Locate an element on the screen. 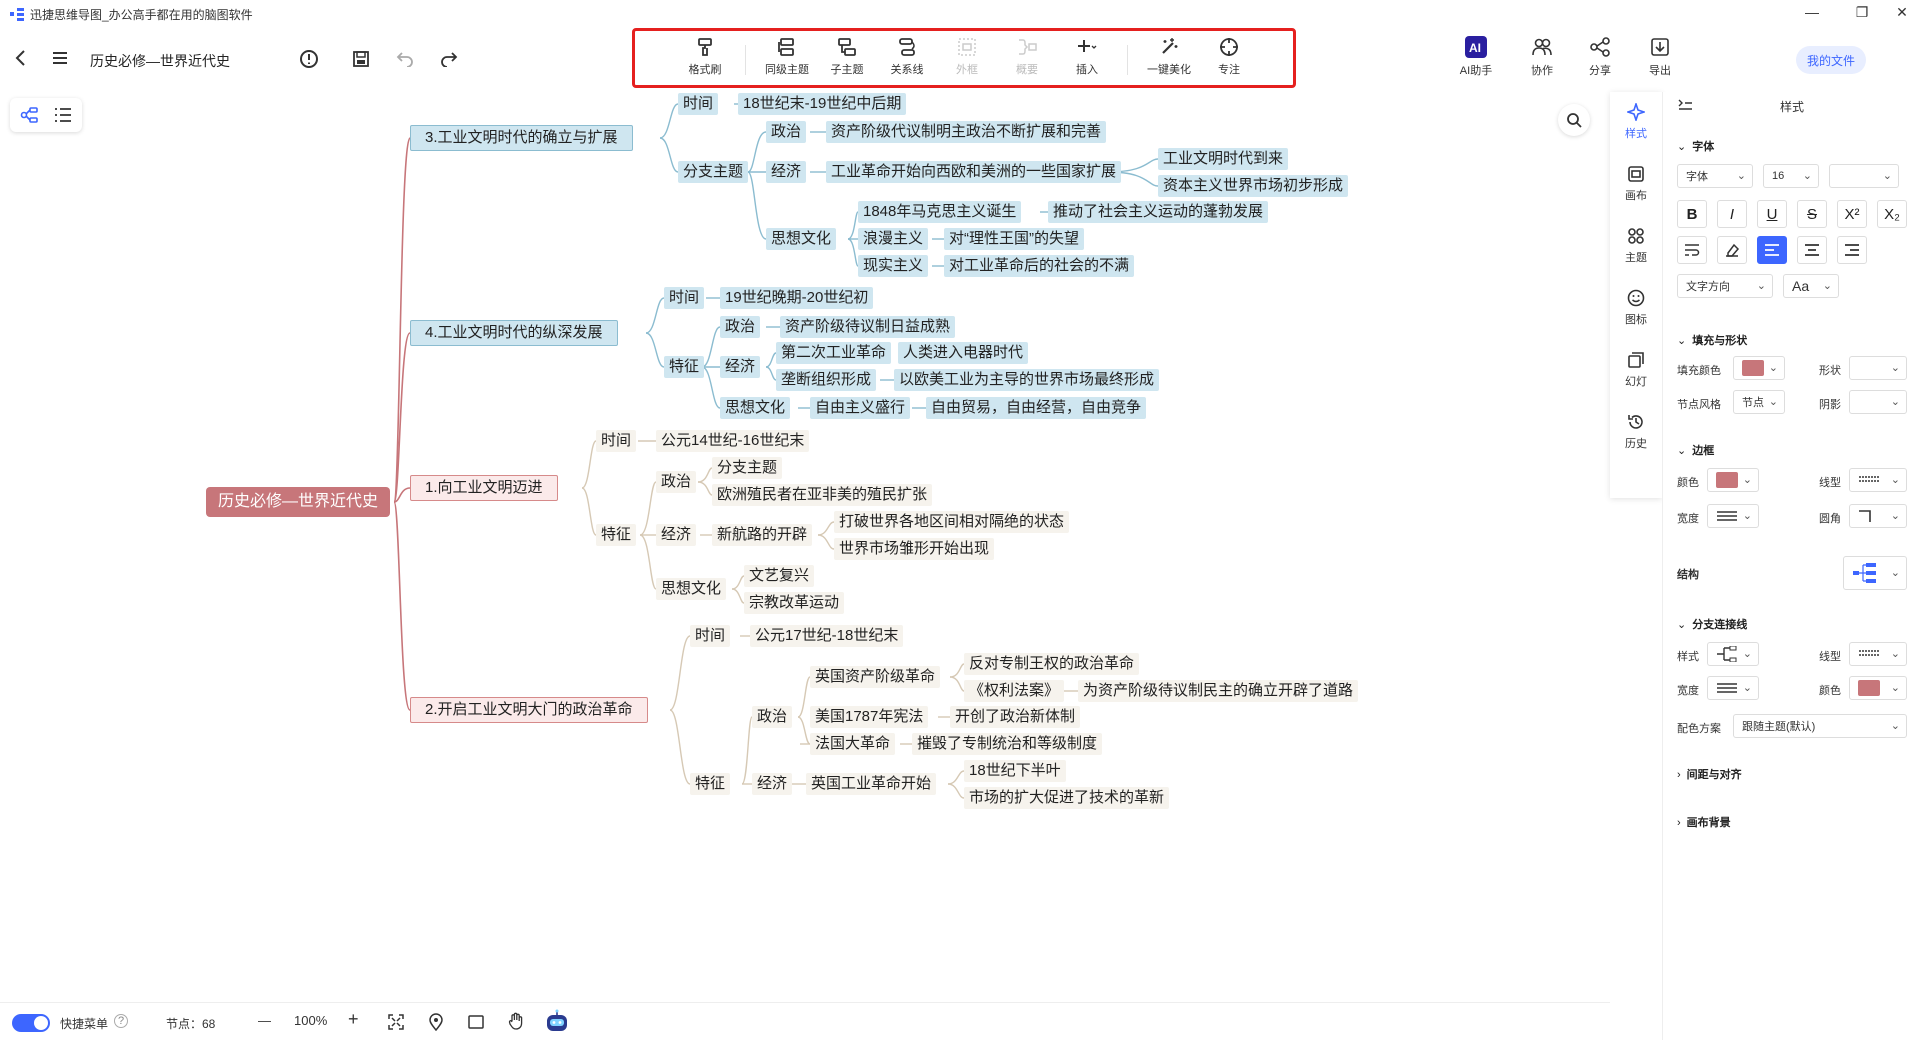 Image resolution: width=1920 pixels, height=1041 pixels. topic-node: 推动了社会主义运动的蓬勃发展 is located at coordinates (1158, 212).